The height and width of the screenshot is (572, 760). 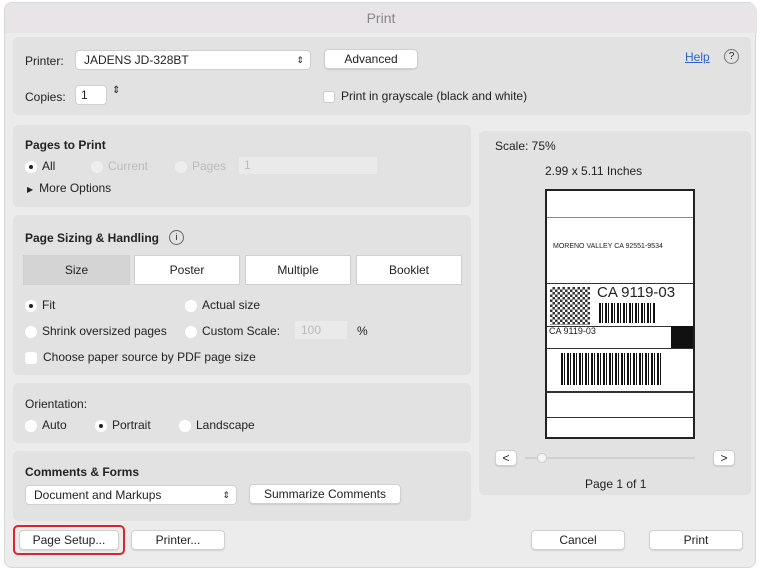 I want to click on grayscale-label: Print in grayscale (black and white), so click(x=434, y=96).